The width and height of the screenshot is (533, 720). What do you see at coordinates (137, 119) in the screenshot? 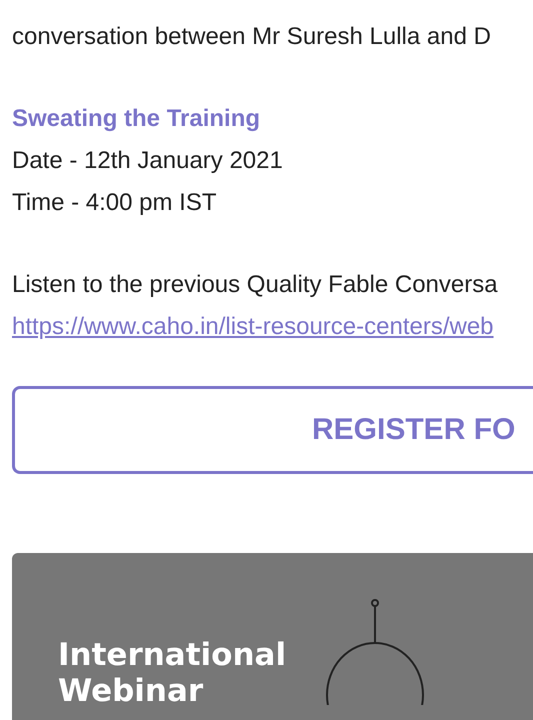
I see `session-title: Sweating the Training` at bounding box center [137, 119].